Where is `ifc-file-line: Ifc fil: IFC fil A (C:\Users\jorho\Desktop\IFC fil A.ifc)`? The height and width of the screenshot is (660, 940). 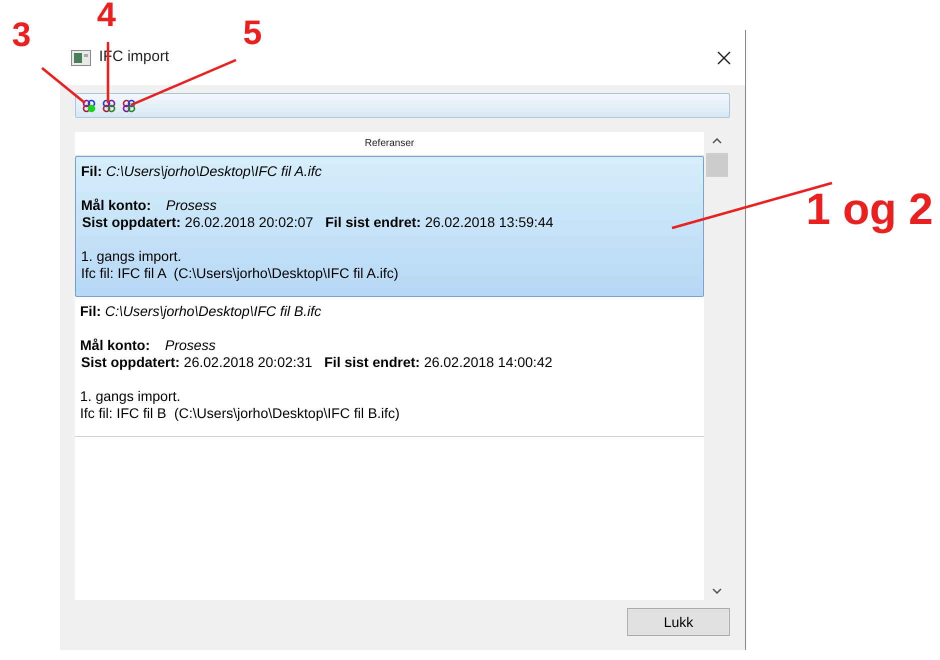
ifc-file-line: Ifc fil: IFC fil A (C:\Users\jorho\Desktop\IFC fil A.ifc) is located at coordinates (240, 273).